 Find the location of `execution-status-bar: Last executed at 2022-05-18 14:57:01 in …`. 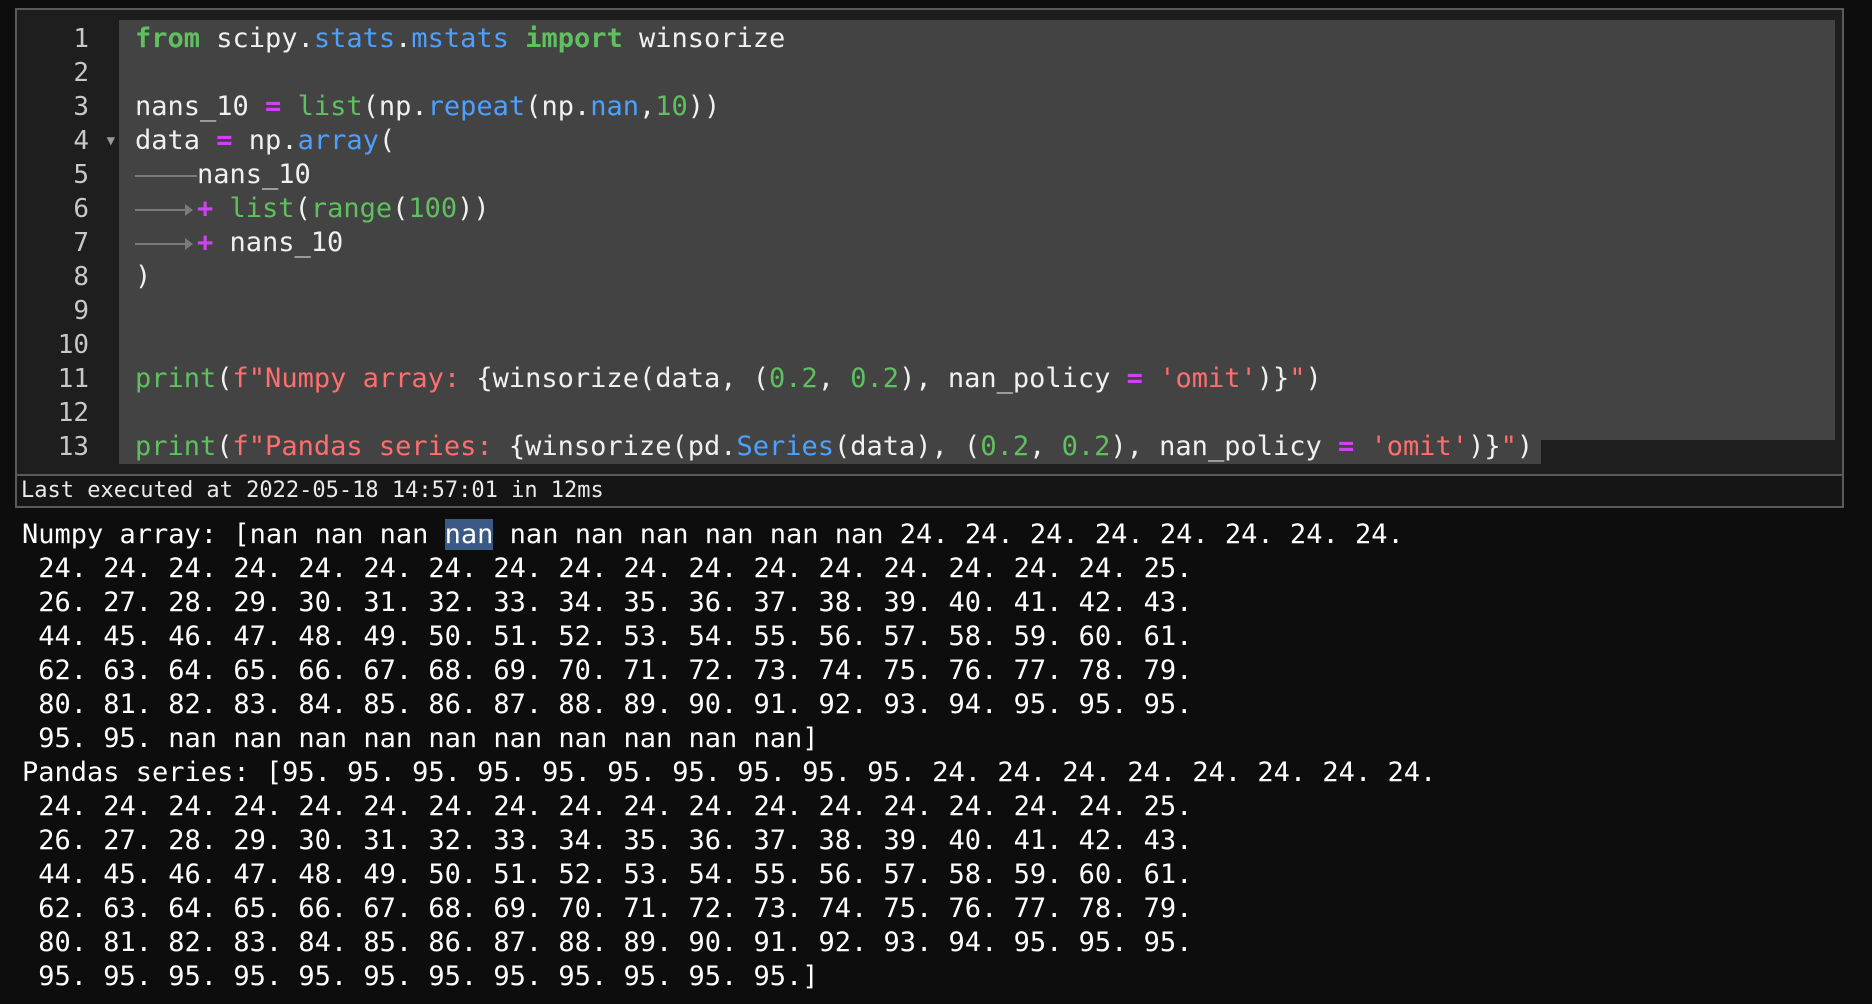

execution-status-bar: Last executed at 2022-05-18 14:57:01 in … is located at coordinates (929, 490).